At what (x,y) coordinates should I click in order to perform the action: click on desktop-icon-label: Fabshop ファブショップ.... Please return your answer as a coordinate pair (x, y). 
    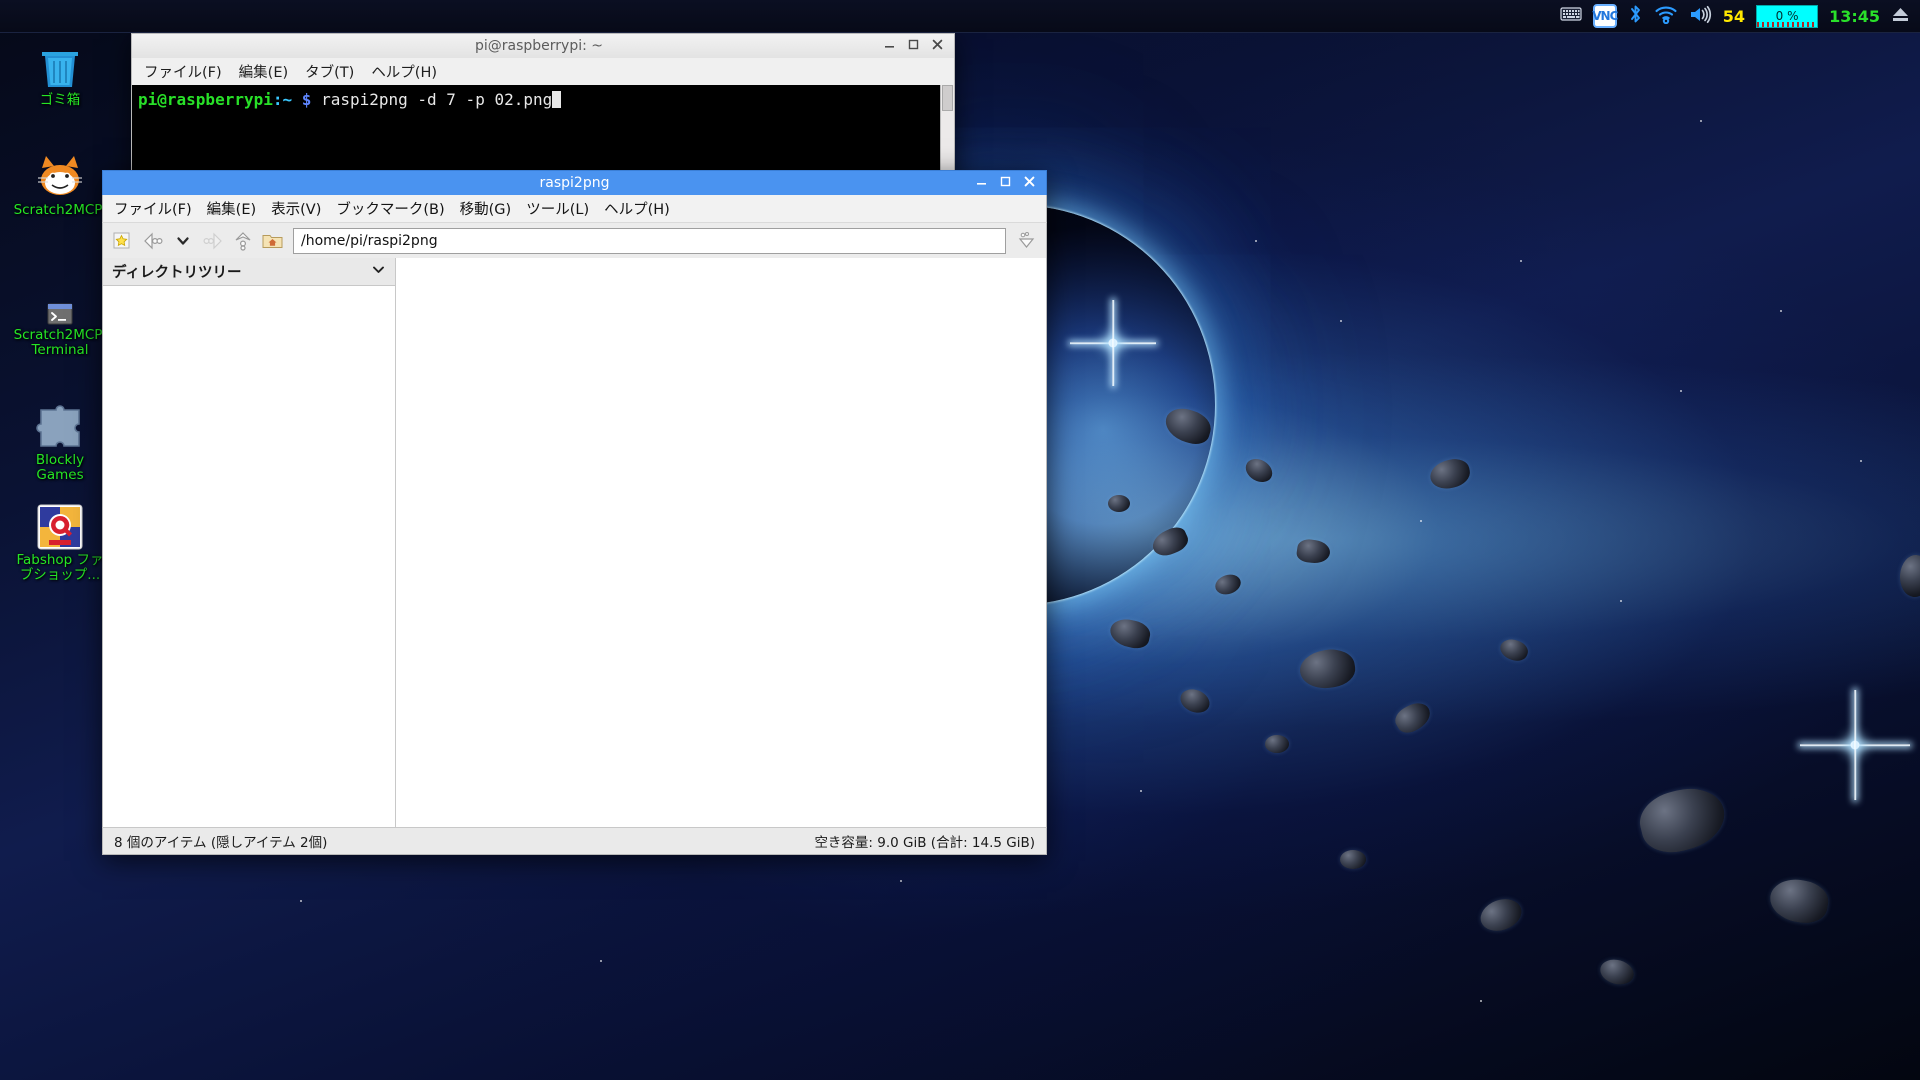
    Looking at the image, I should click on (60, 567).